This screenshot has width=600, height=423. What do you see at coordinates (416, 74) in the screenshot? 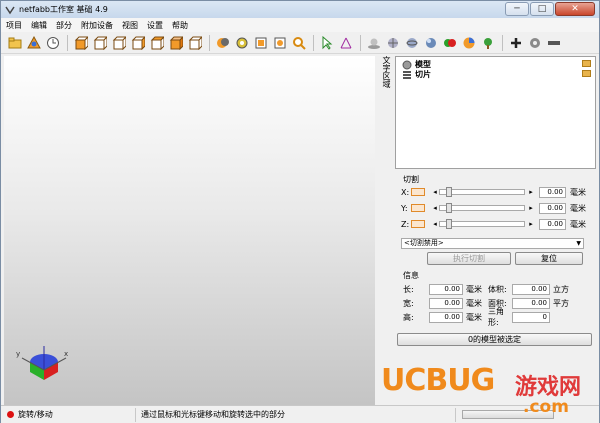
I see `tree-item-slices: 切片` at bounding box center [416, 74].